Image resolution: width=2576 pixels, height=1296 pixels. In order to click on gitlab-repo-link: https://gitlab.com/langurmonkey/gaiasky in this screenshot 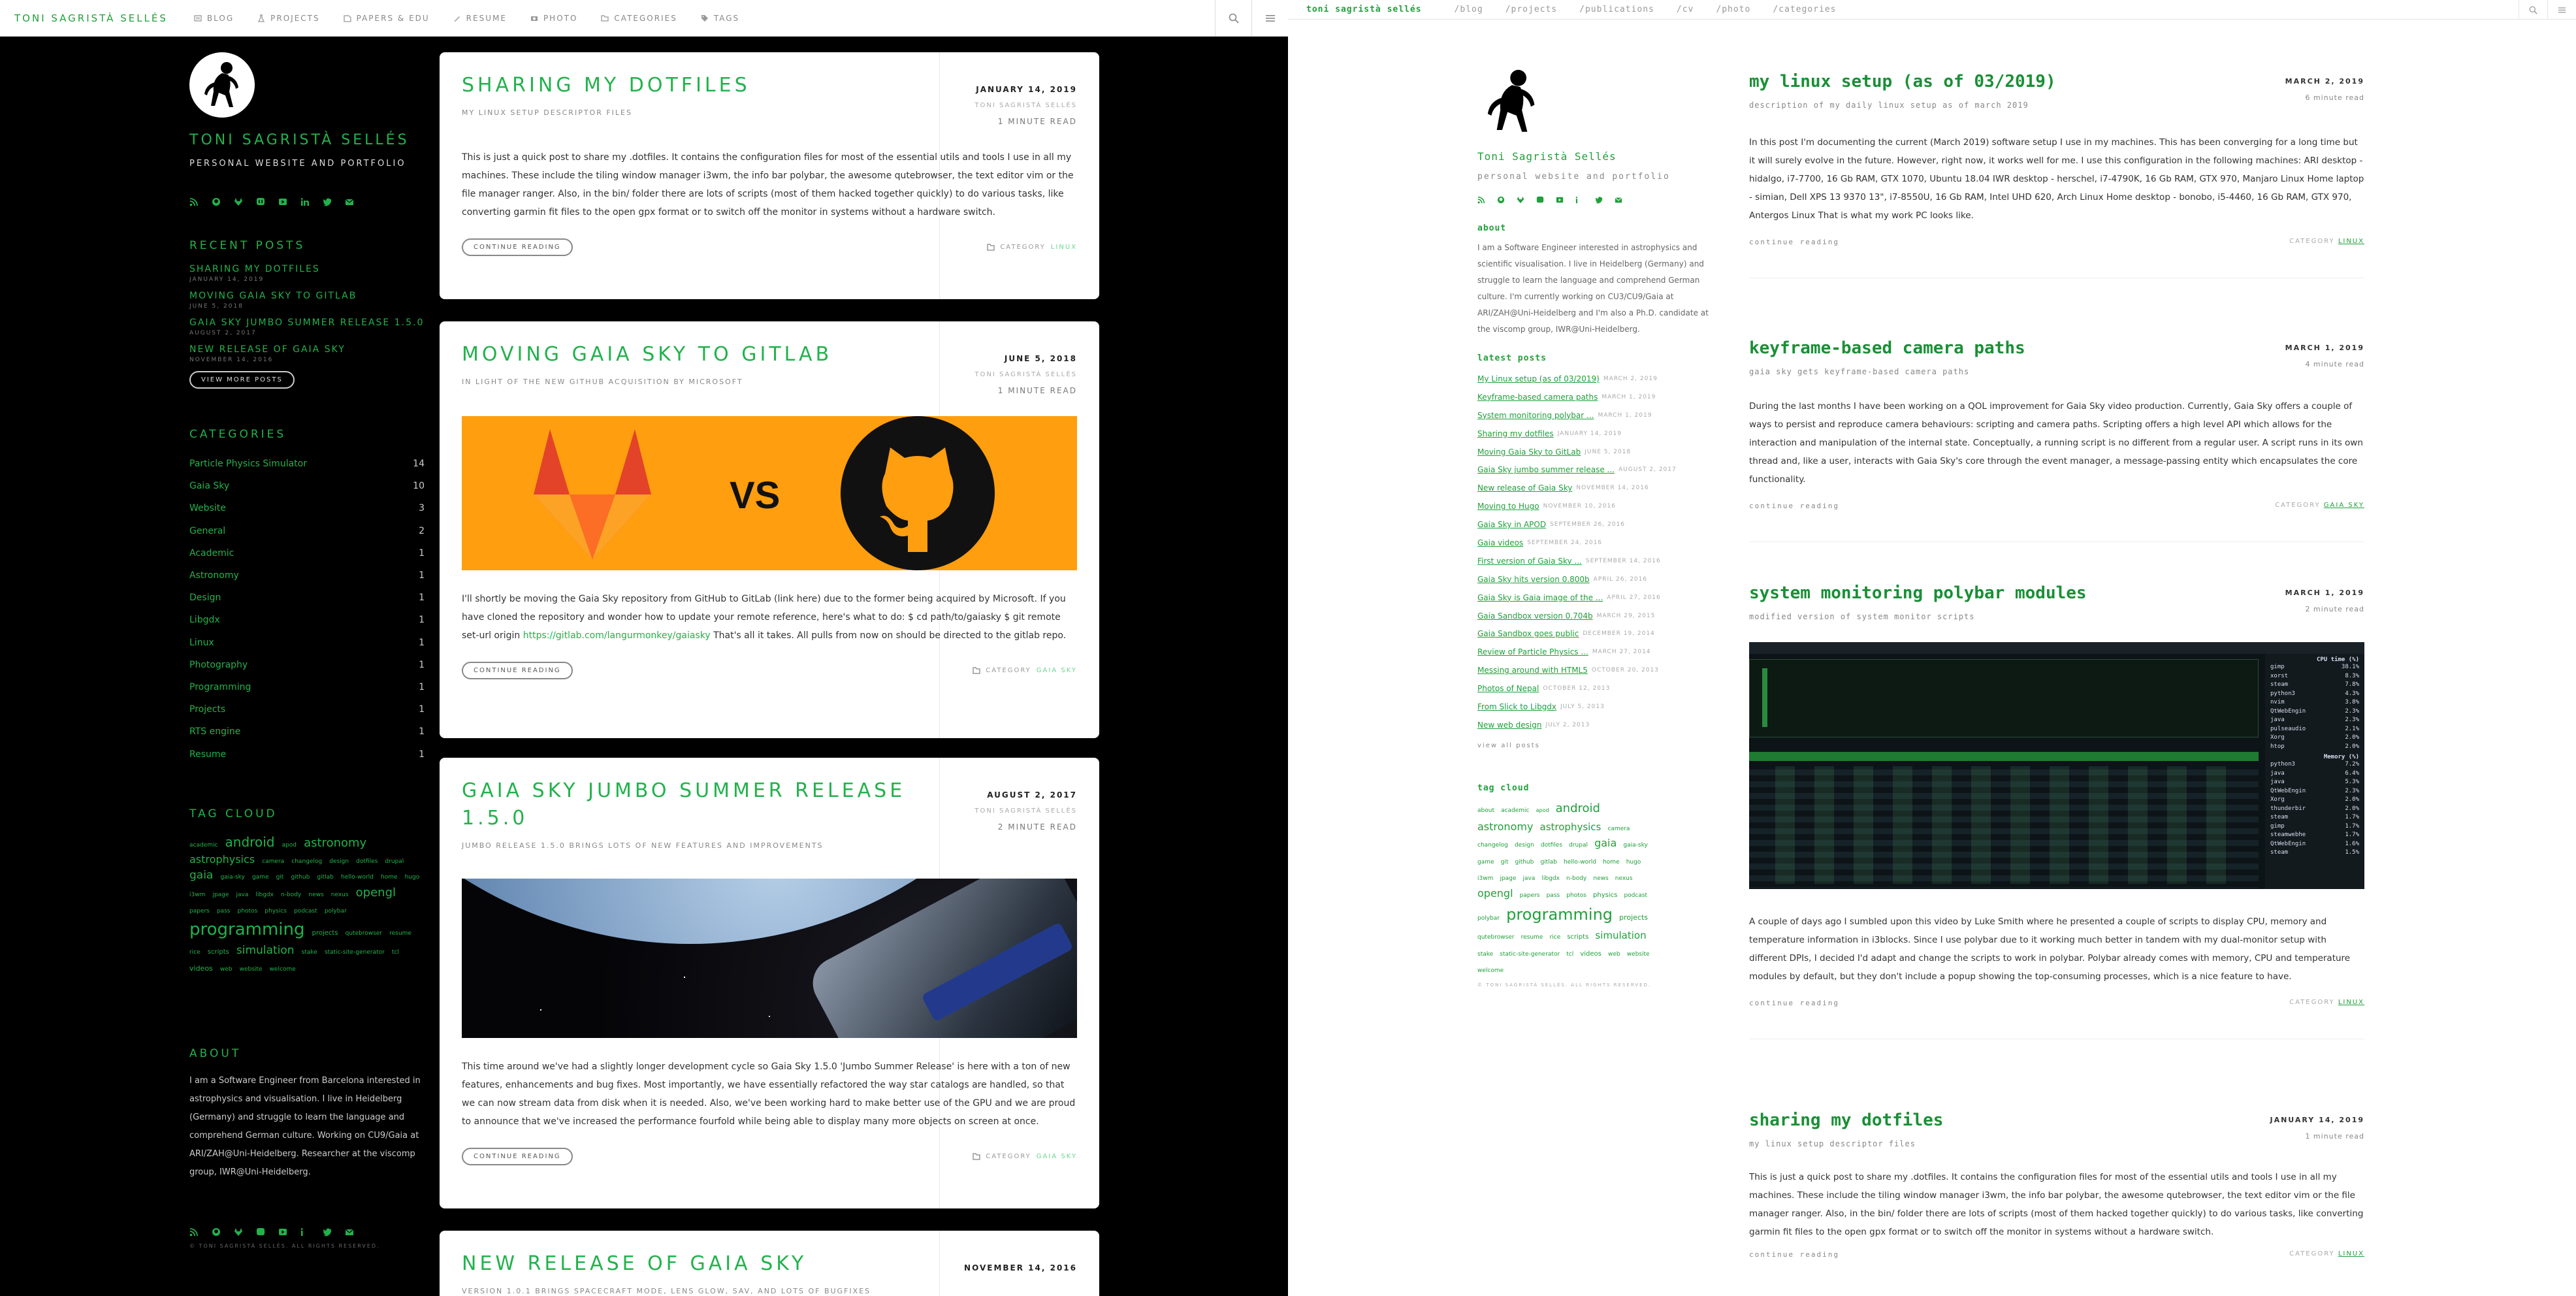, I will do `click(617, 635)`.